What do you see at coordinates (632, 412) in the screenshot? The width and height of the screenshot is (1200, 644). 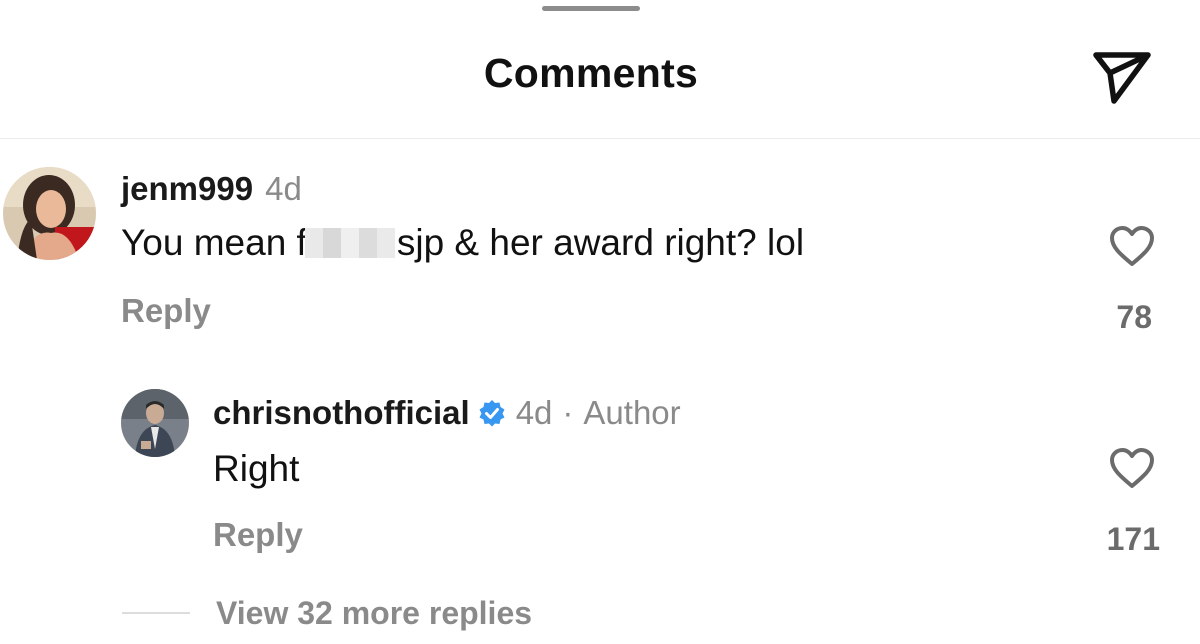 I see `author-label: Author` at bounding box center [632, 412].